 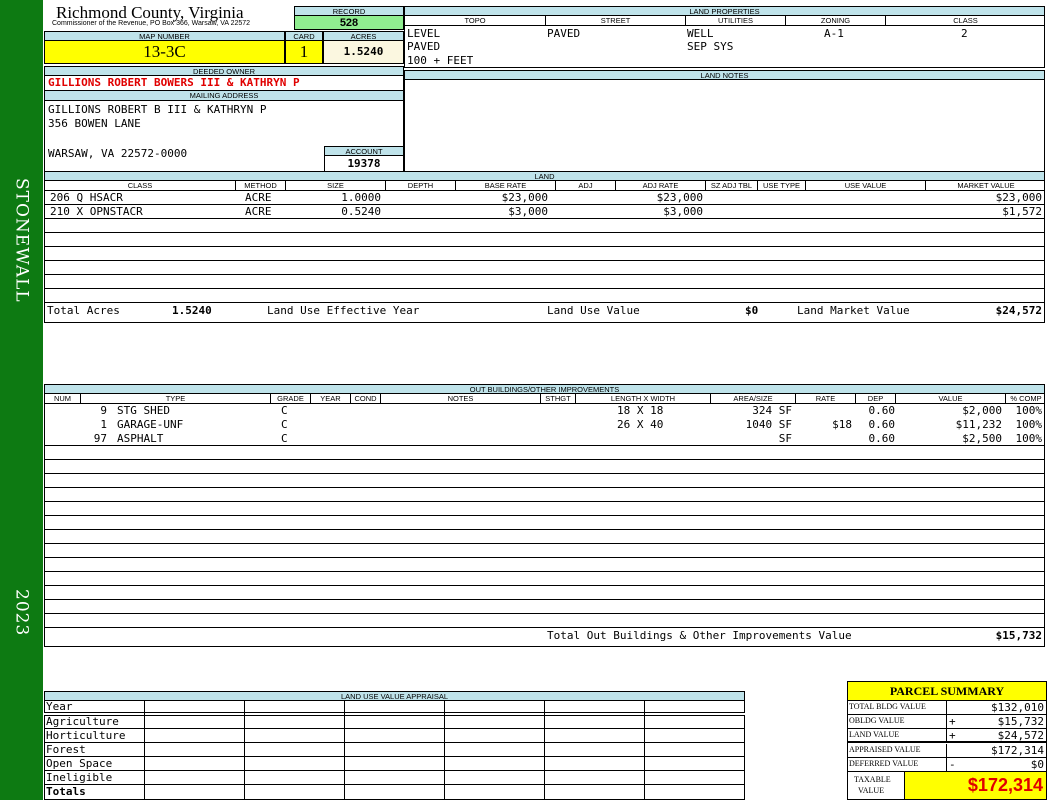 I want to click on land-sz-adj-header: SZ ADJ TBL, so click(x=731, y=186).